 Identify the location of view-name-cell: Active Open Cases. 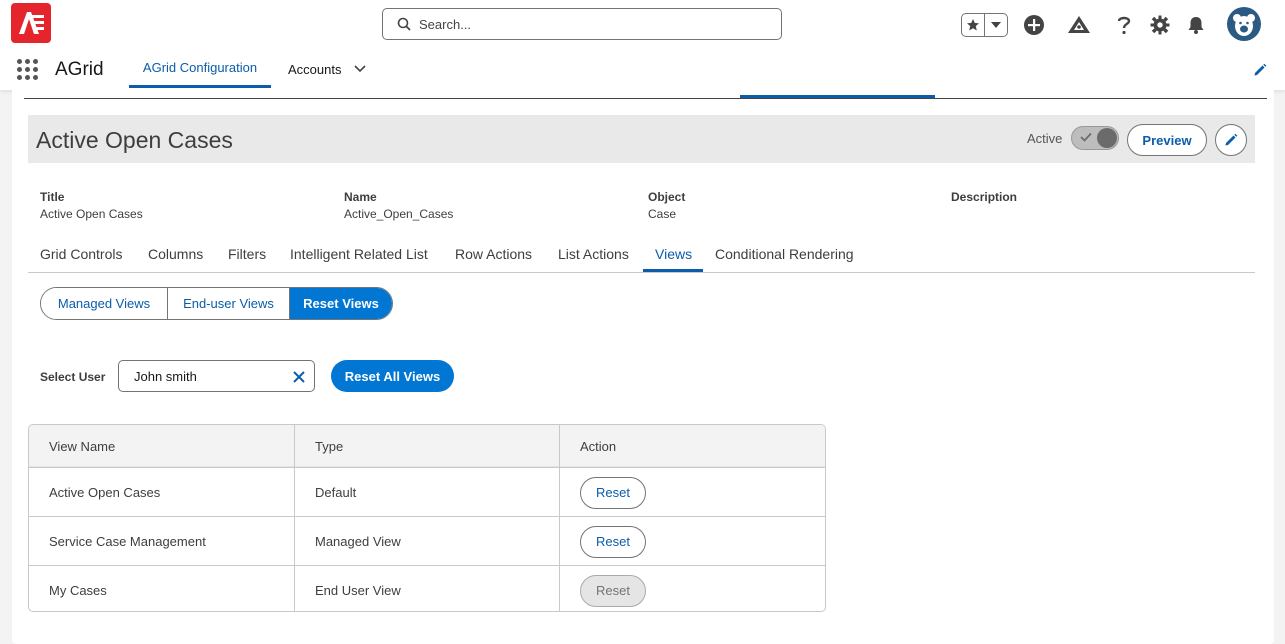
(162, 492).